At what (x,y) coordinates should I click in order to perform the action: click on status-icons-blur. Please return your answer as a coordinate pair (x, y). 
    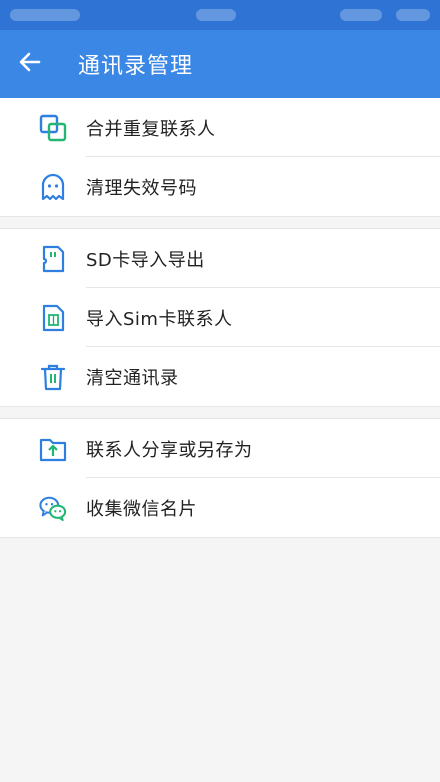
    Looking at the image, I should click on (361, 15).